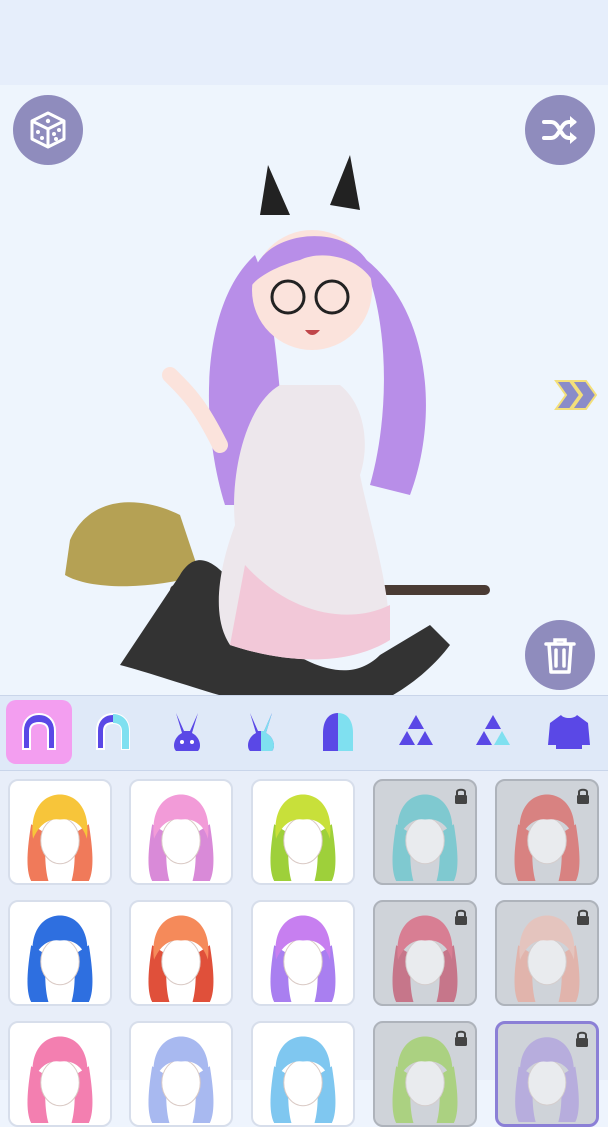  Describe the element at coordinates (304, 733) in the screenshot. I see `category-tab-bar` at that location.